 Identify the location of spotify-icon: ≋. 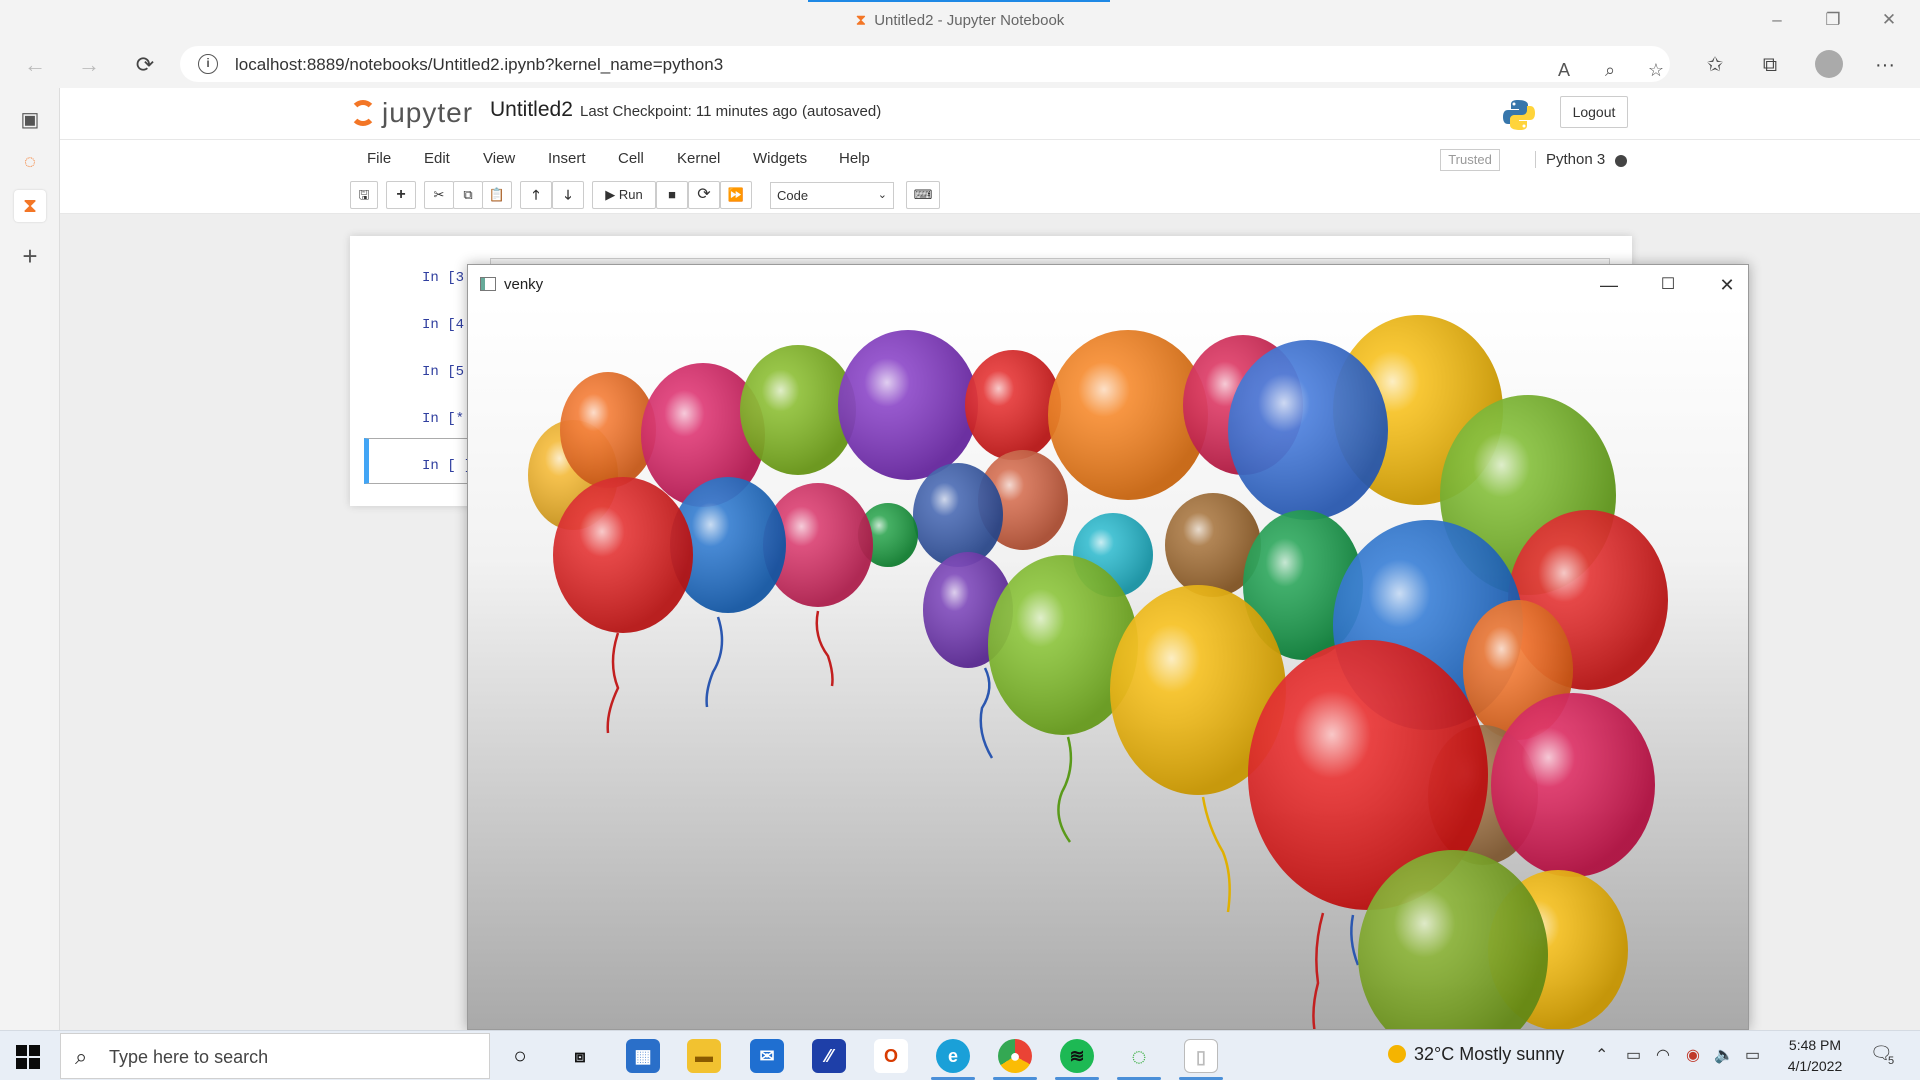
(1077, 1056).